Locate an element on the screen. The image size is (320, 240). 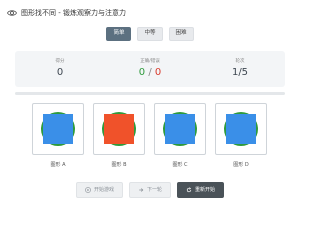
correct-wrong-value: 0 / 0 is located at coordinates (150, 72).